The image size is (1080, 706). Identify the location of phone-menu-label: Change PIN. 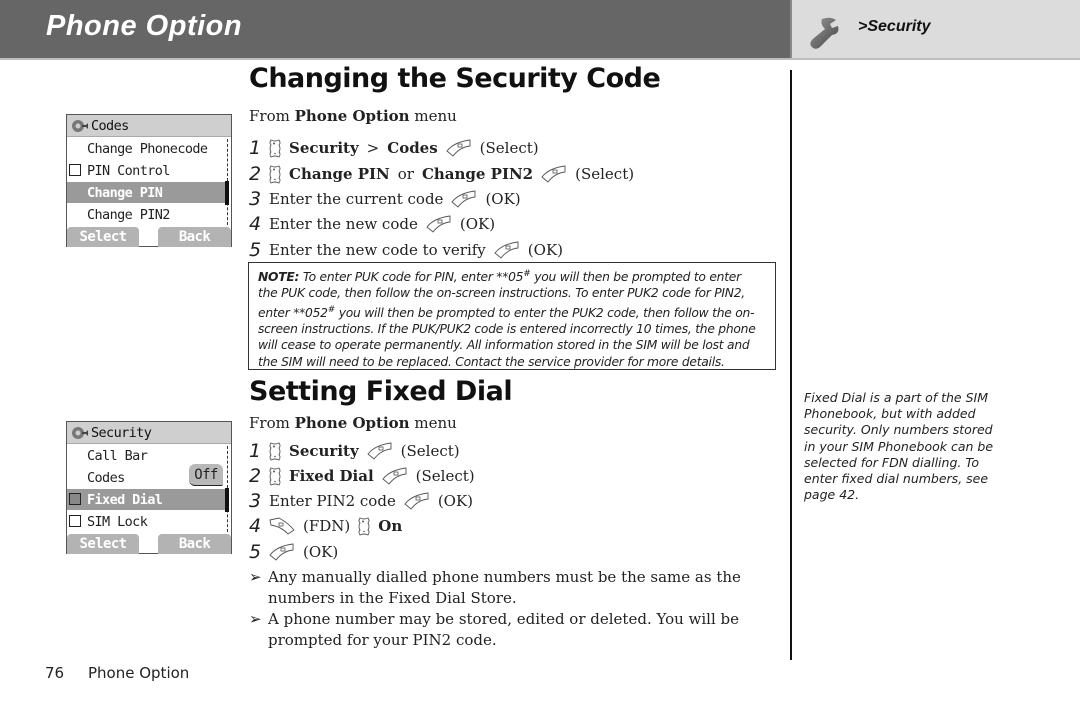
(125, 192).